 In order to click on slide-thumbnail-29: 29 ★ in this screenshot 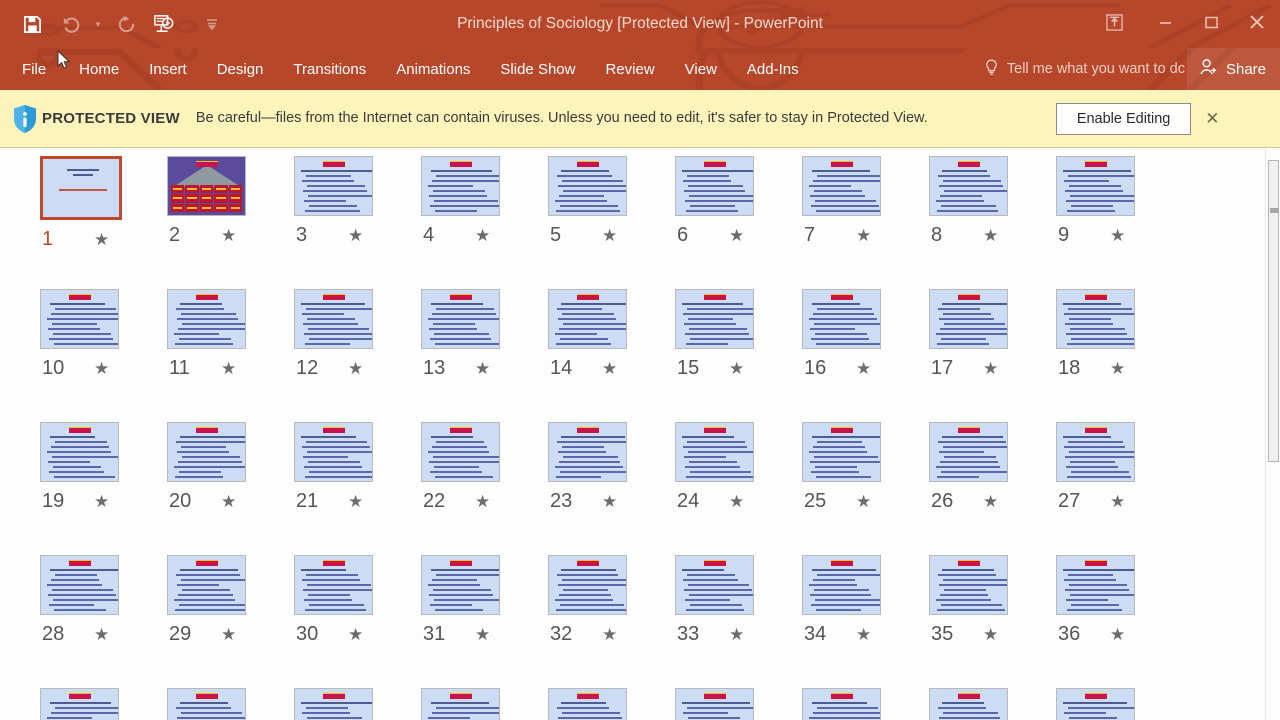, I will do `click(230, 621)`.